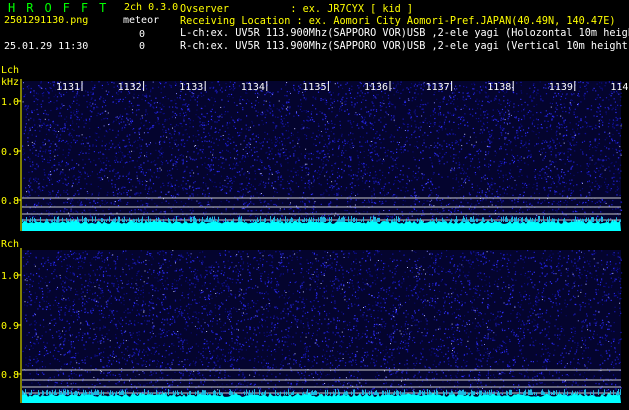 This screenshot has height=410, width=629. What do you see at coordinates (68, 87) in the screenshot?
I see `time-tick-label: 1131` at bounding box center [68, 87].